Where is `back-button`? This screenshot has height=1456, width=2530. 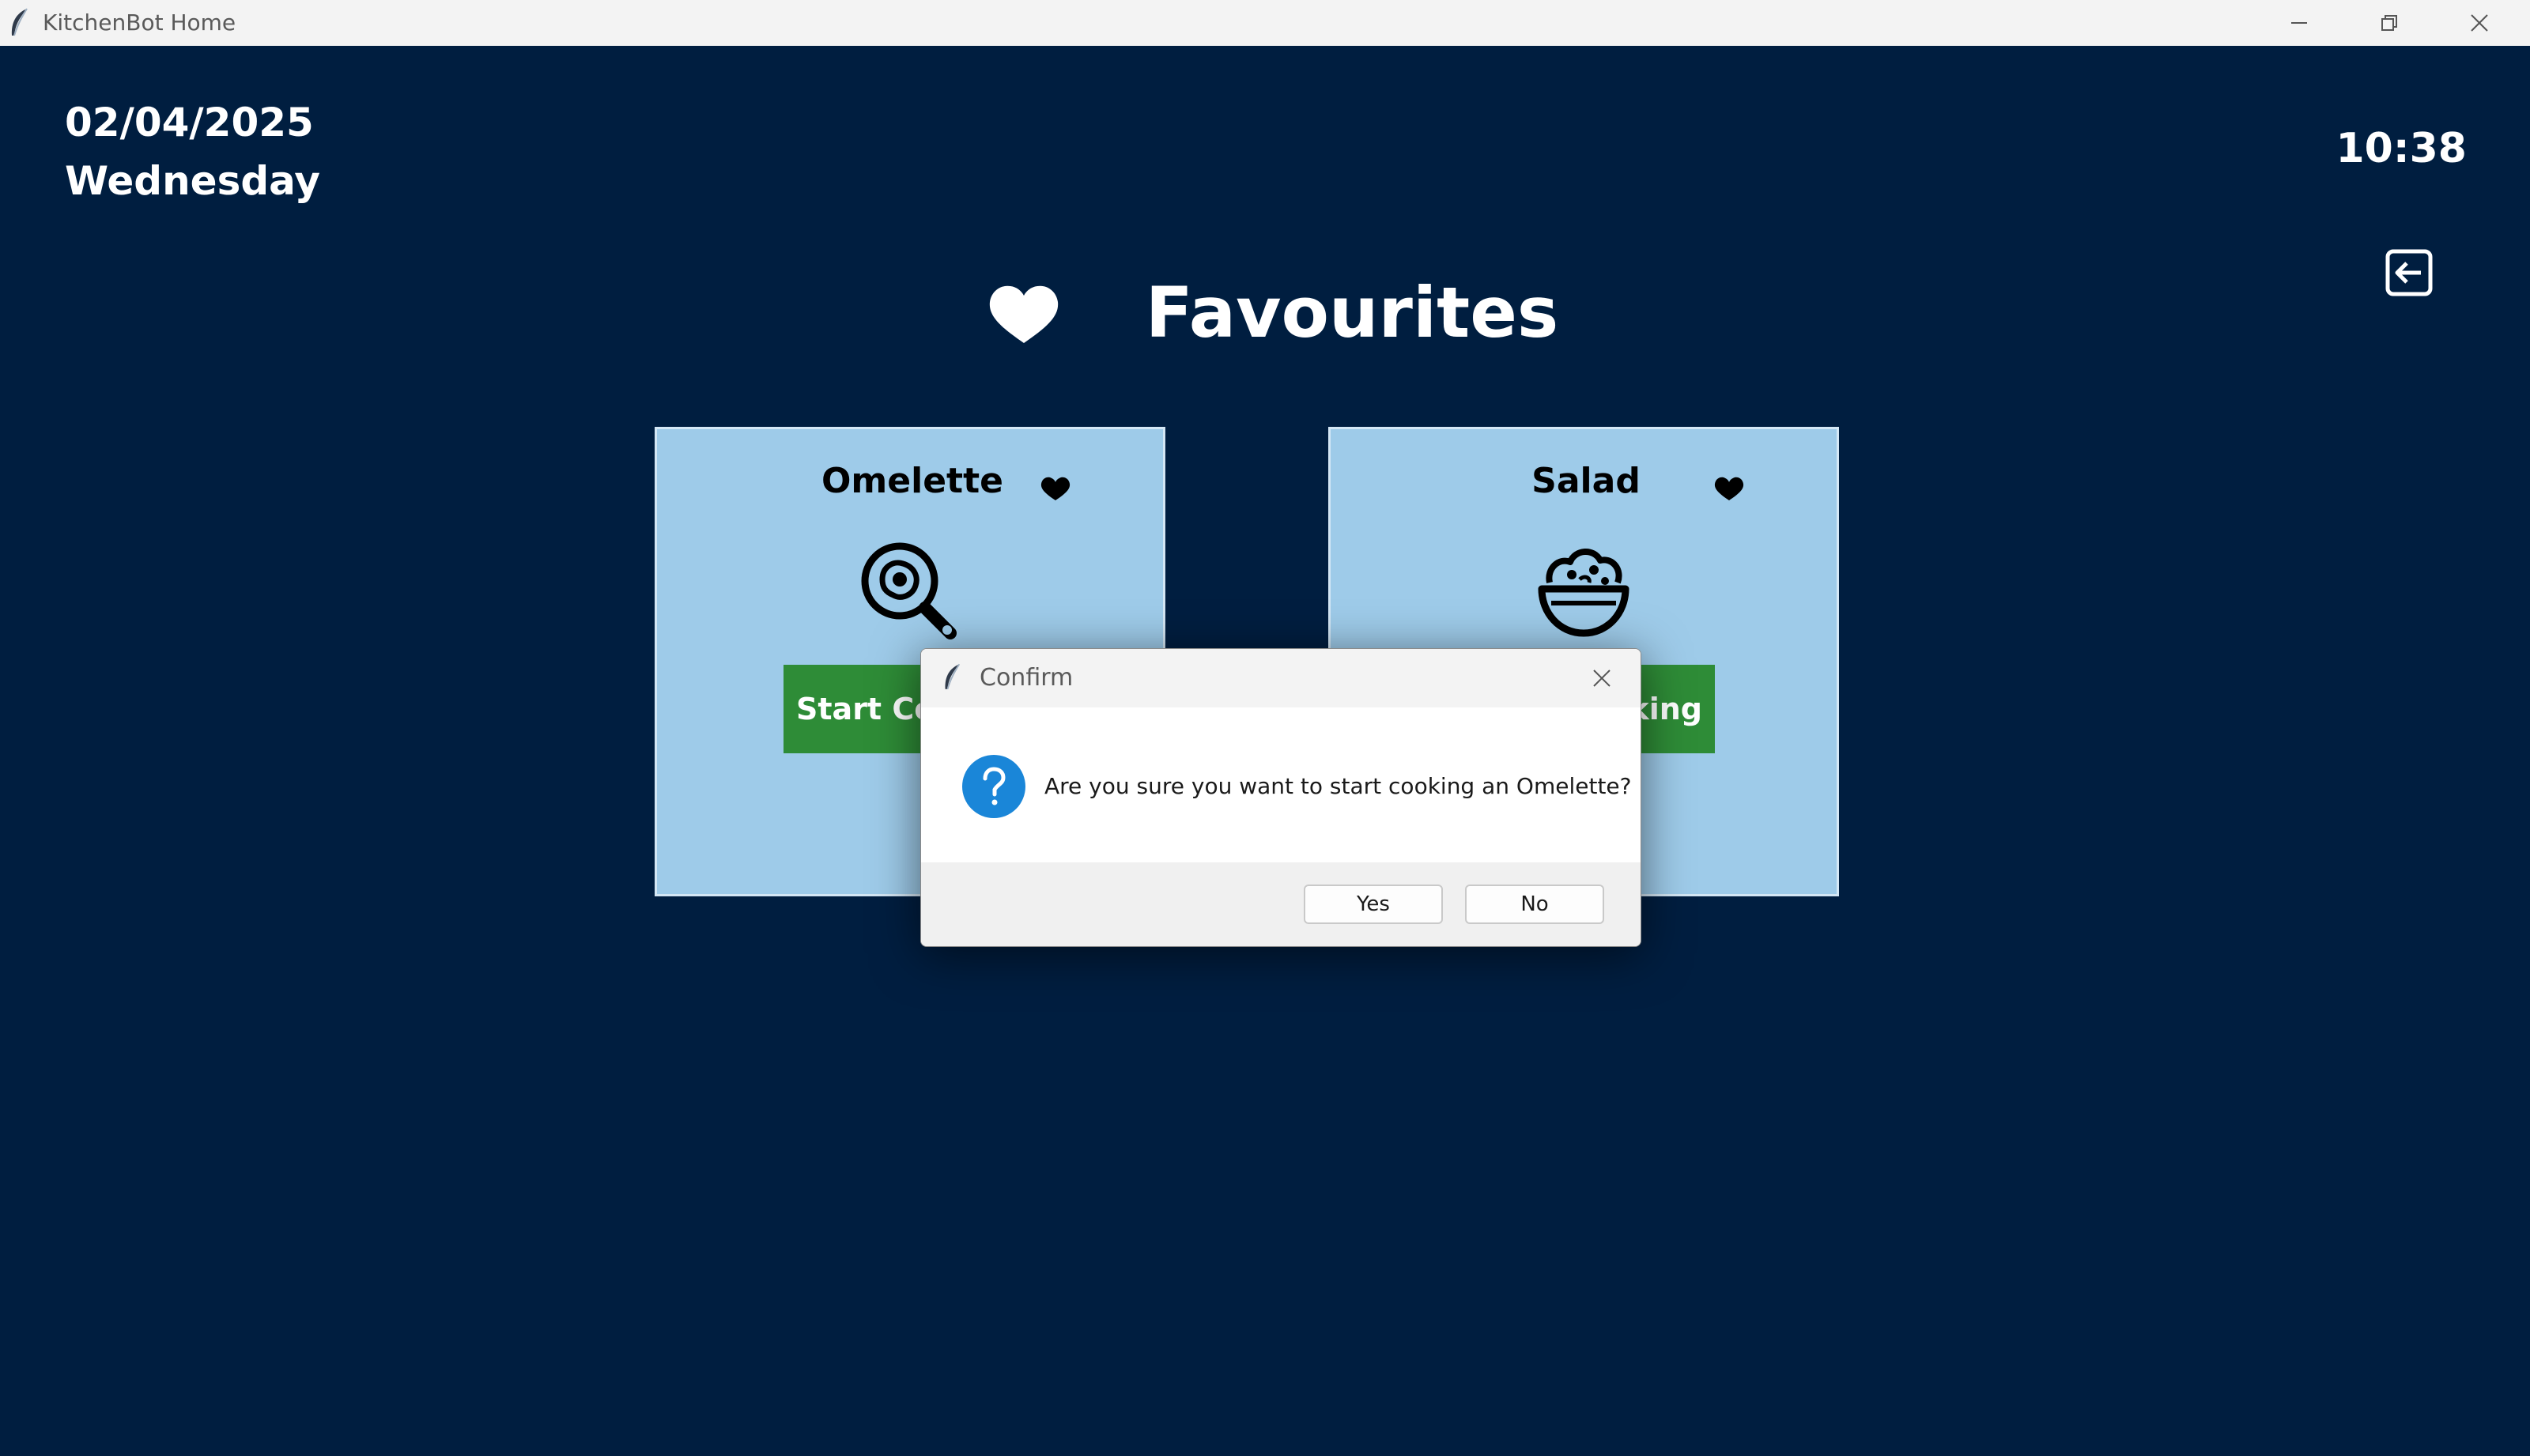
back-button is located at coordinates (2409, 272).